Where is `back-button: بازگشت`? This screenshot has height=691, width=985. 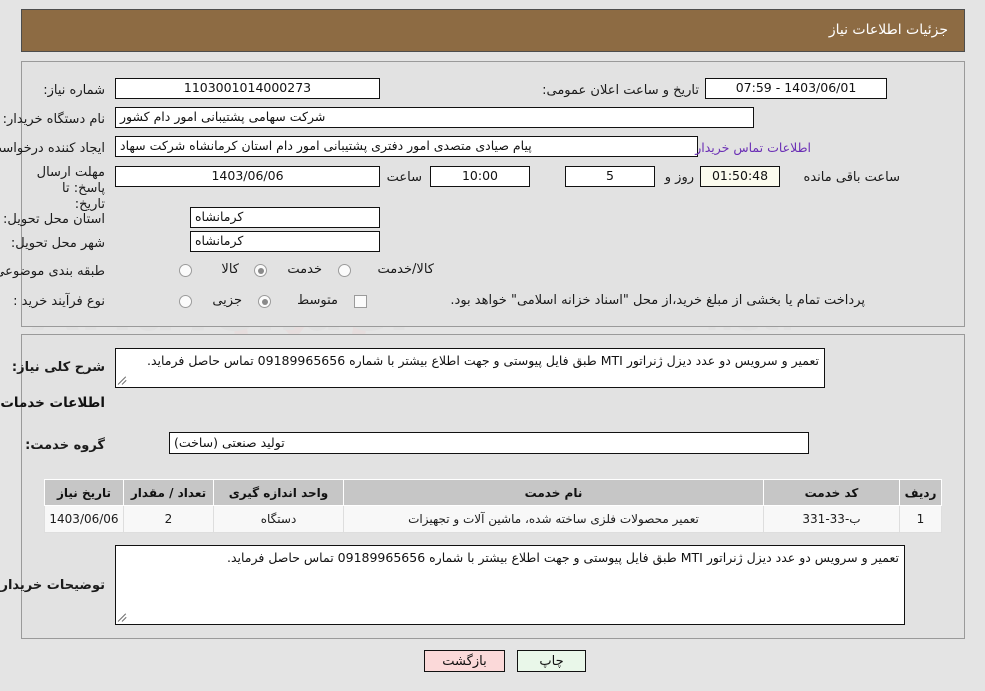 back-button: بازگشت is located at coordinates (464, 661).